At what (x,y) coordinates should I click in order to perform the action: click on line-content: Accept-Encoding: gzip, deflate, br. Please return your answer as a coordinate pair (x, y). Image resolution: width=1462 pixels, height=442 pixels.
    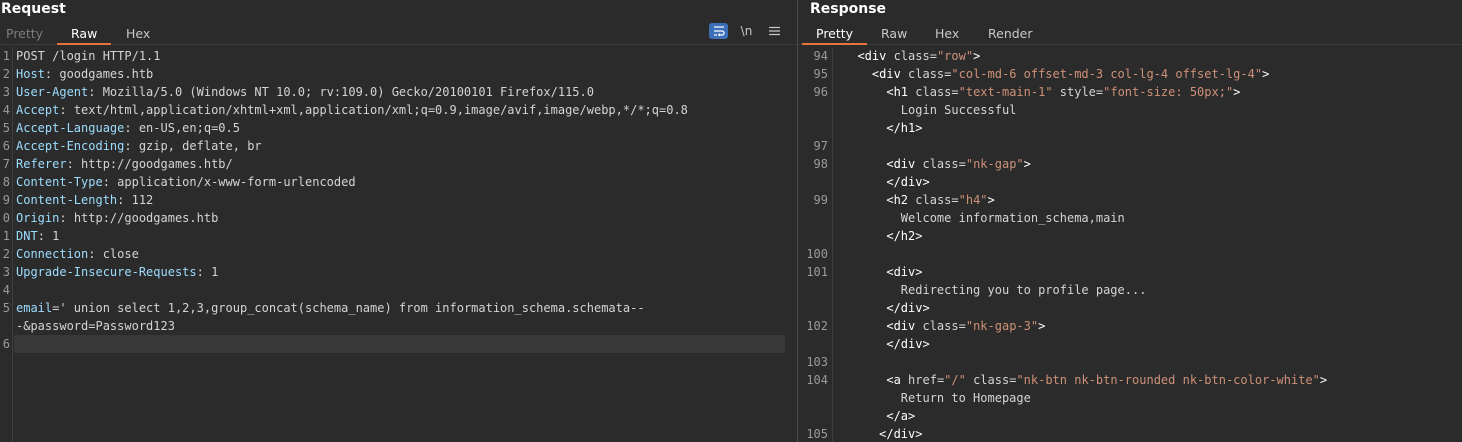
    Looking at the image, I should click on (139, 146).